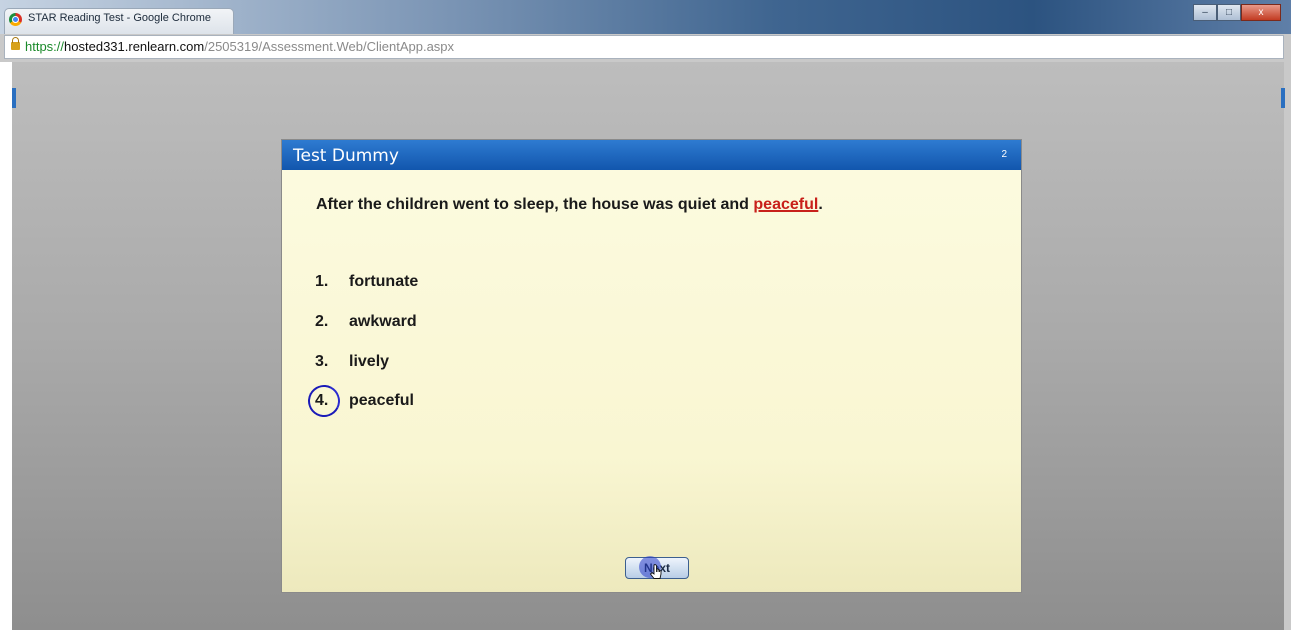  I want to click on close-button: x, so click(1261, 12).